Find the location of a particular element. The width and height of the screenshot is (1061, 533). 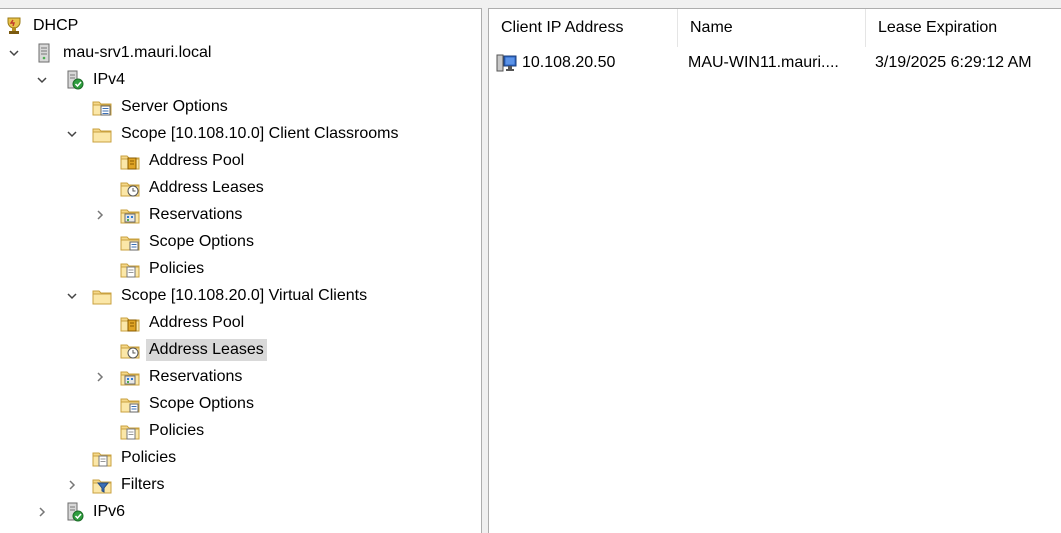

tree-label: IPv4 is located at coordinates (109, 79).